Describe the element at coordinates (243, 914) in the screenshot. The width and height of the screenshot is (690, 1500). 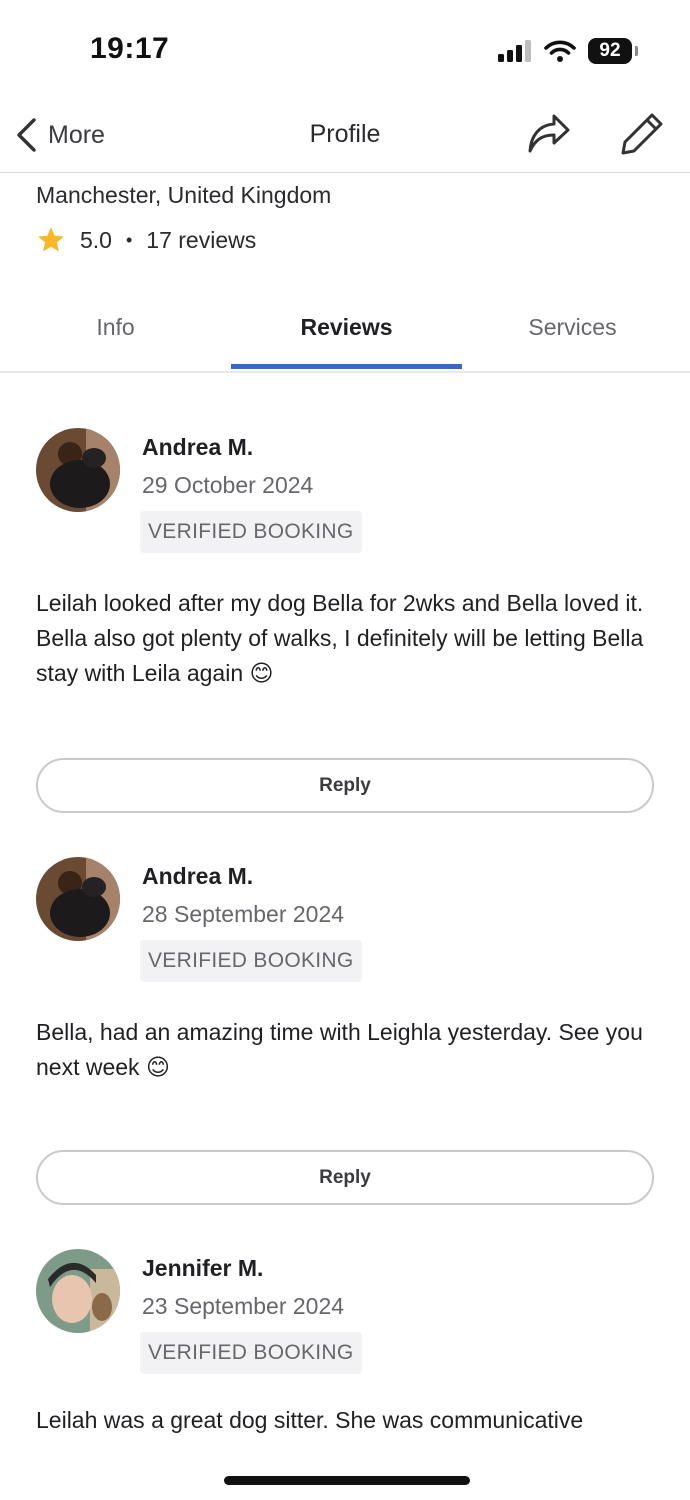
I see `review-date: 28 September 2024` at that location.